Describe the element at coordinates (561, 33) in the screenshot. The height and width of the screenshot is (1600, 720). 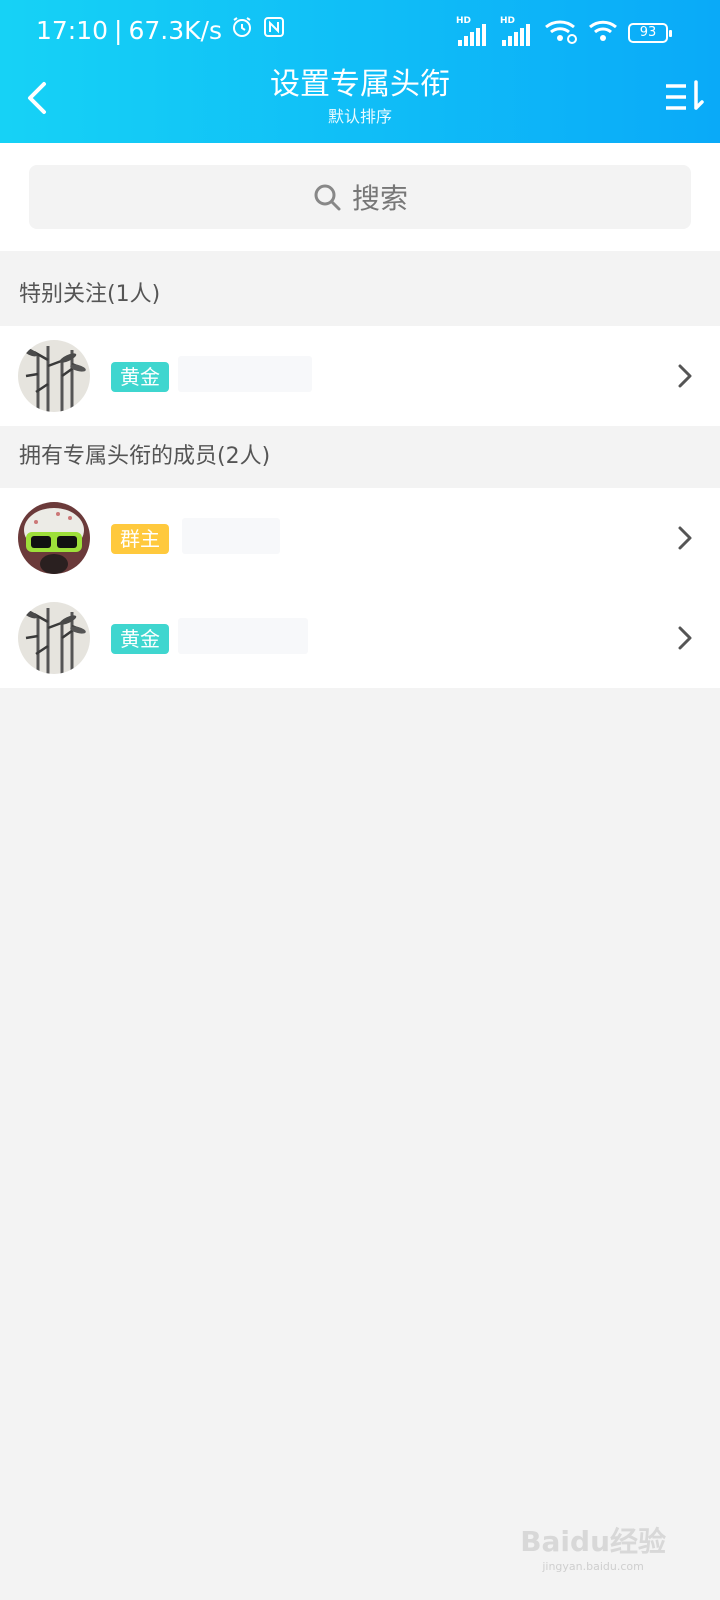
I see `wifi-link-icon` at that location.